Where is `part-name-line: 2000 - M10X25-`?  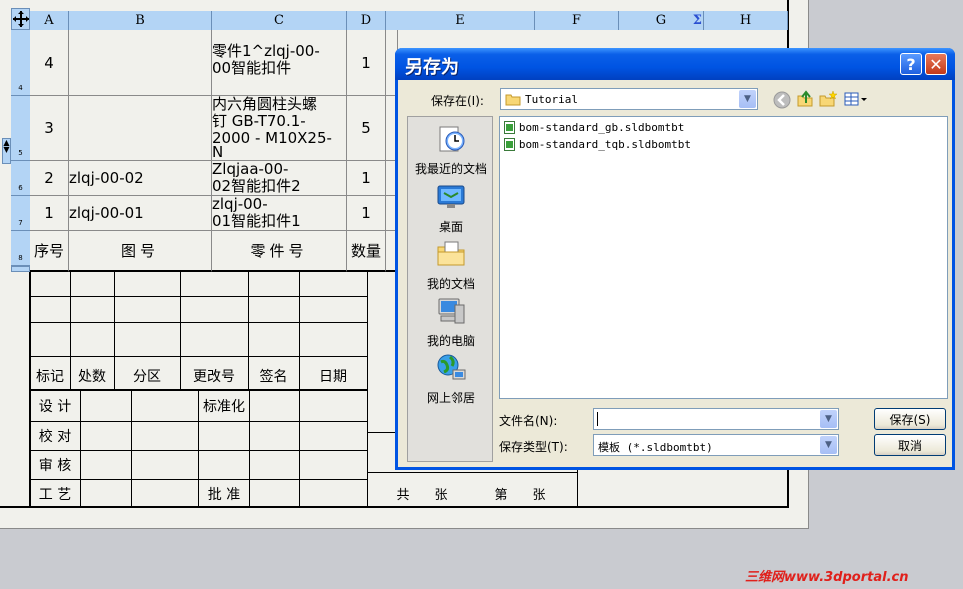 part-name-line: 2000 - M10X25- is located at coordinates (272, 138).